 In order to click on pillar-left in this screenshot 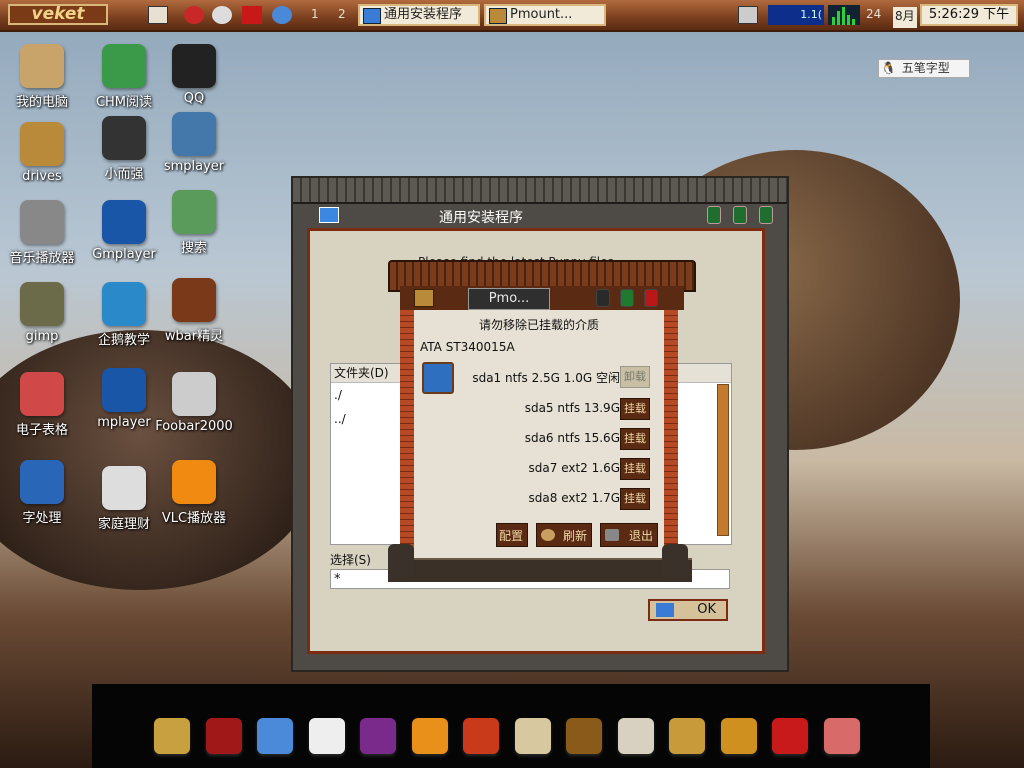, I will do `click(407, 441)`.